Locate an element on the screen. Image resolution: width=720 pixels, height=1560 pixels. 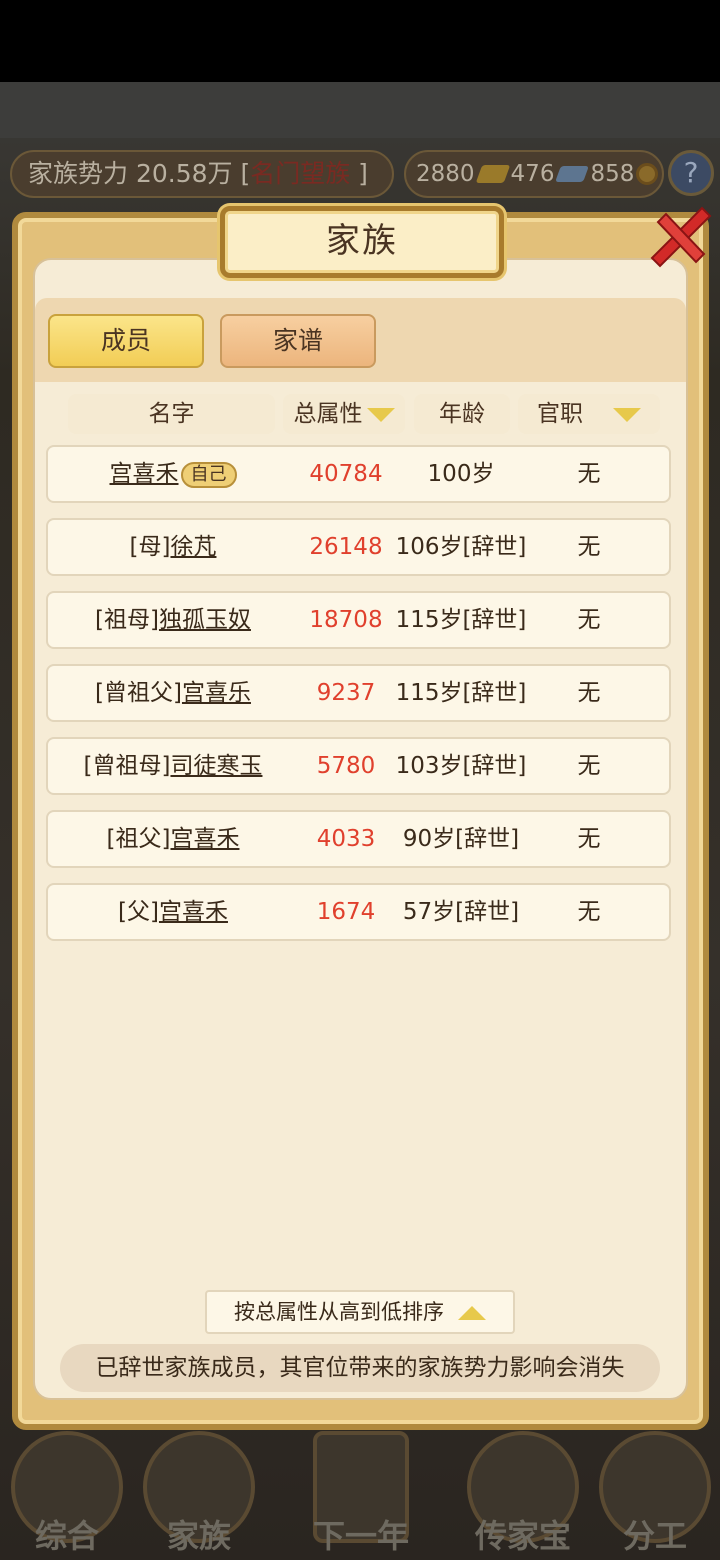
modal-title: 家族 is located at coordinates (362, 242).